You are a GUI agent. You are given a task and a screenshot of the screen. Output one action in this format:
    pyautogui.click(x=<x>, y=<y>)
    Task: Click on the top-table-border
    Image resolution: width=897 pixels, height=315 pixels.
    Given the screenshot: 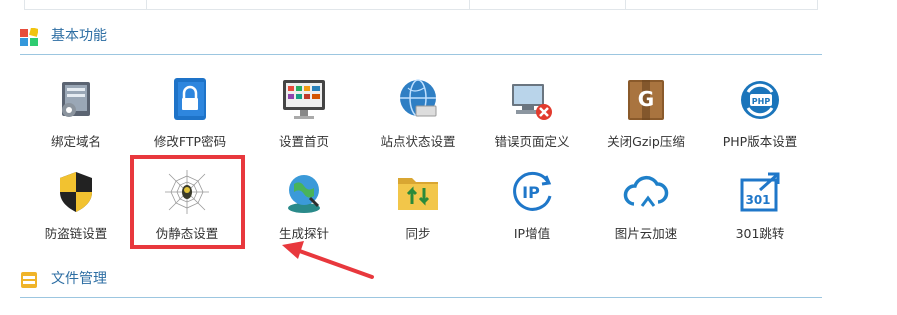 What is the action you would take?
    pyautogui.click(x=421, y=5)
    